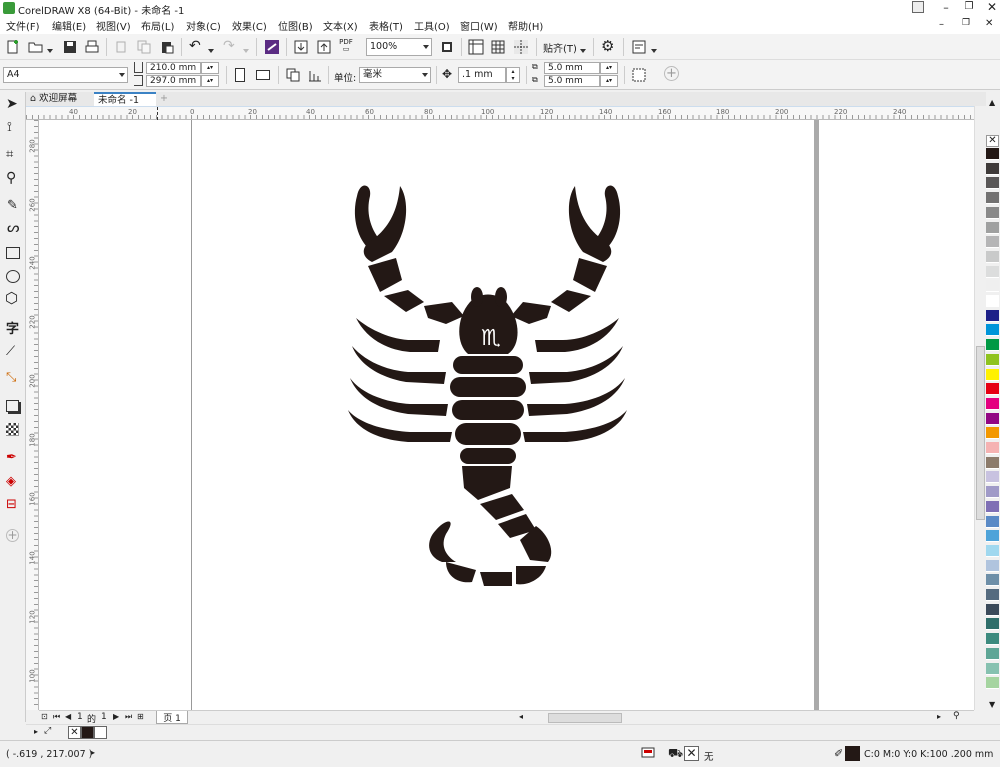 The height and width of the screenshot is (767, 1000). Describe the element at coordinates (11, 457) in the screenshot. I see `color-eyedropper-tool-icon: ✒` at that location.